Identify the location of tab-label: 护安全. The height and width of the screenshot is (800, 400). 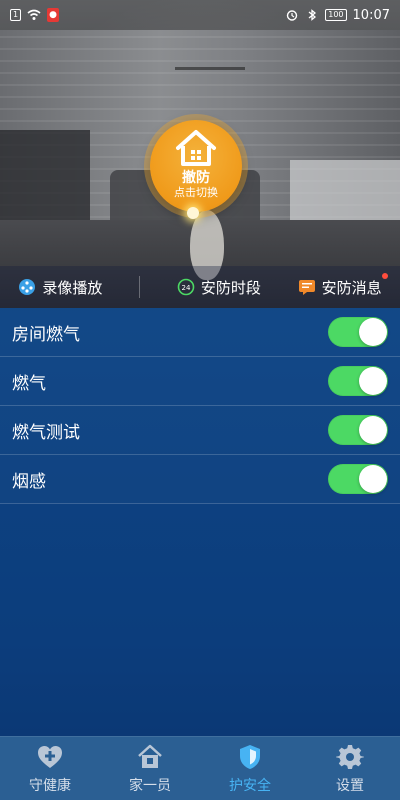
(250, 785).